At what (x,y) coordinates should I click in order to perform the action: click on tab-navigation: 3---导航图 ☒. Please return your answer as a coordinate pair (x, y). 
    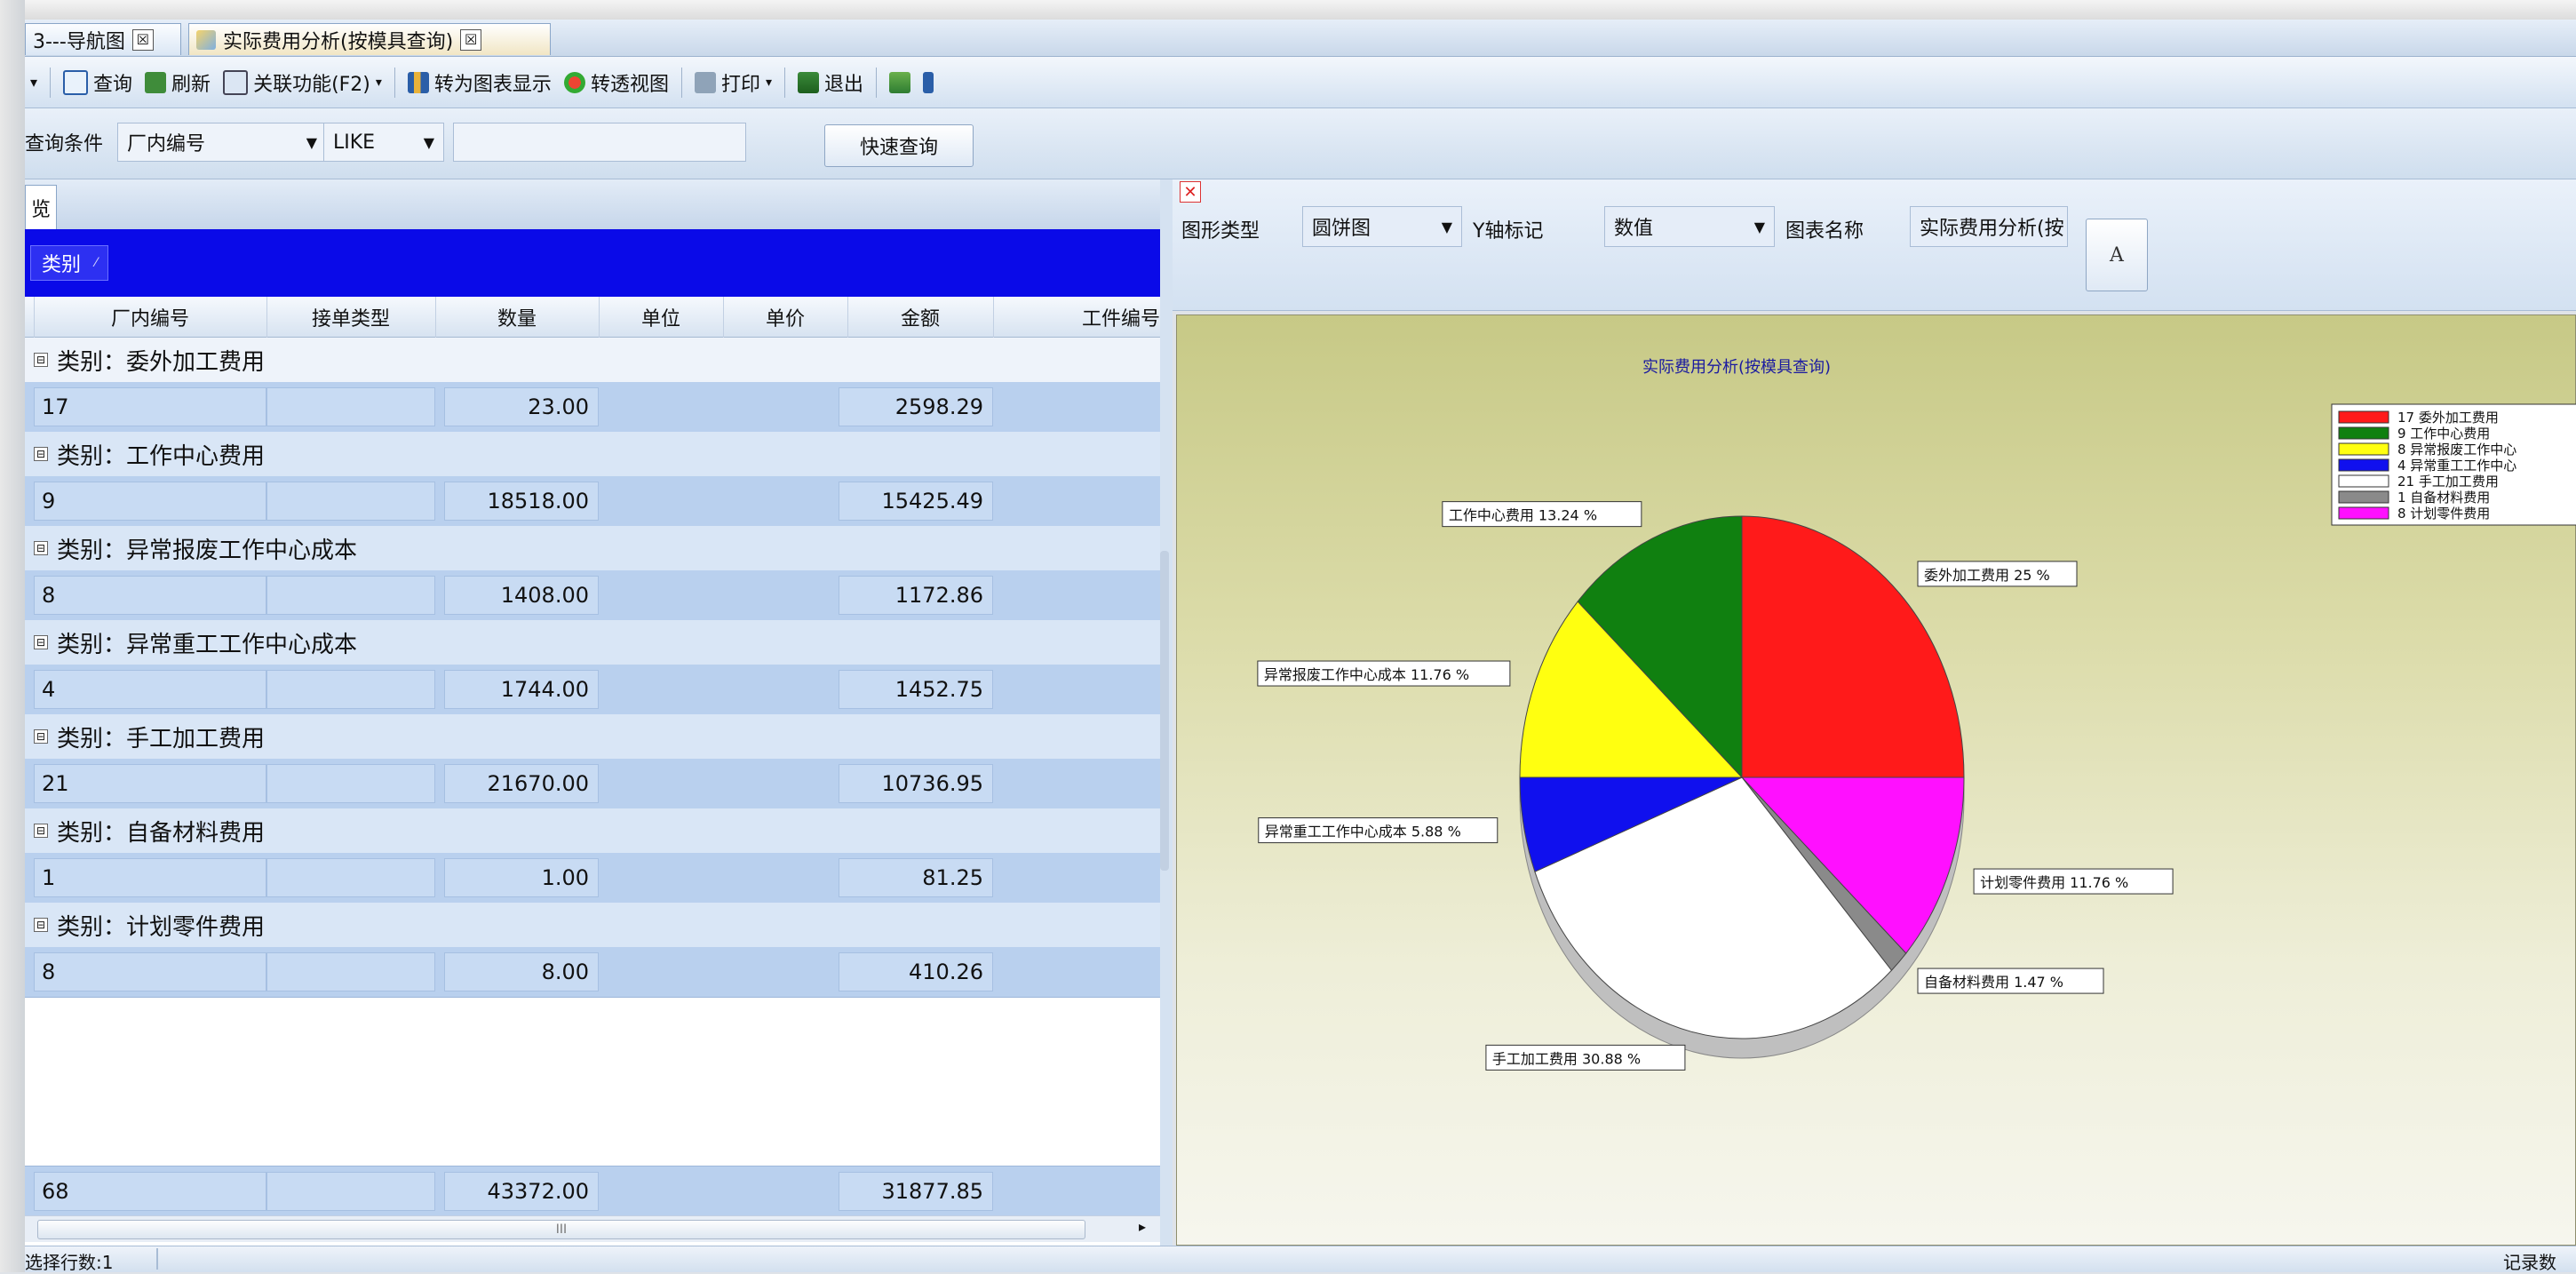
    Looking at the image, I should click on (103, 39).